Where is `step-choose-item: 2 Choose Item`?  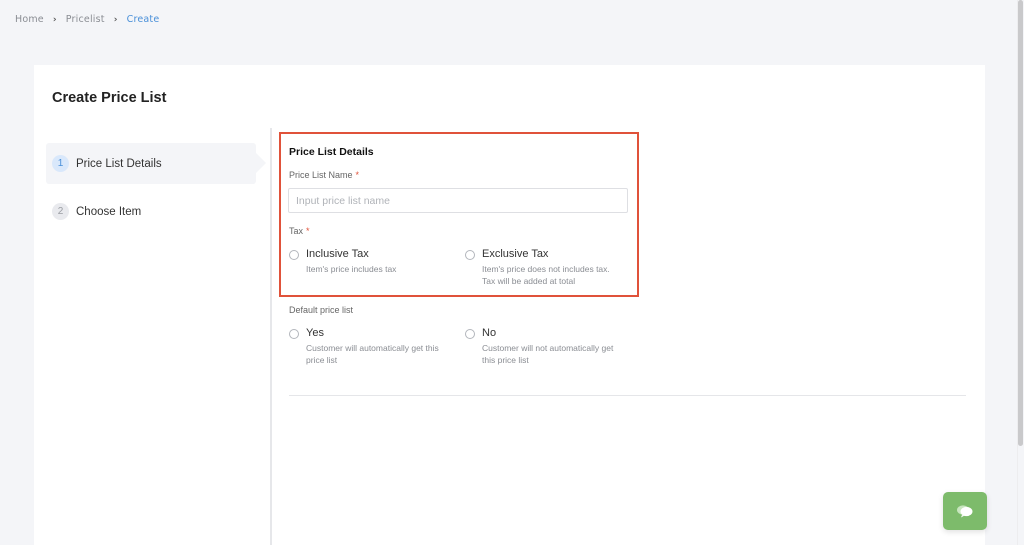 step-choose-item: 2 Choose Item is located at coordinates (151, 211).